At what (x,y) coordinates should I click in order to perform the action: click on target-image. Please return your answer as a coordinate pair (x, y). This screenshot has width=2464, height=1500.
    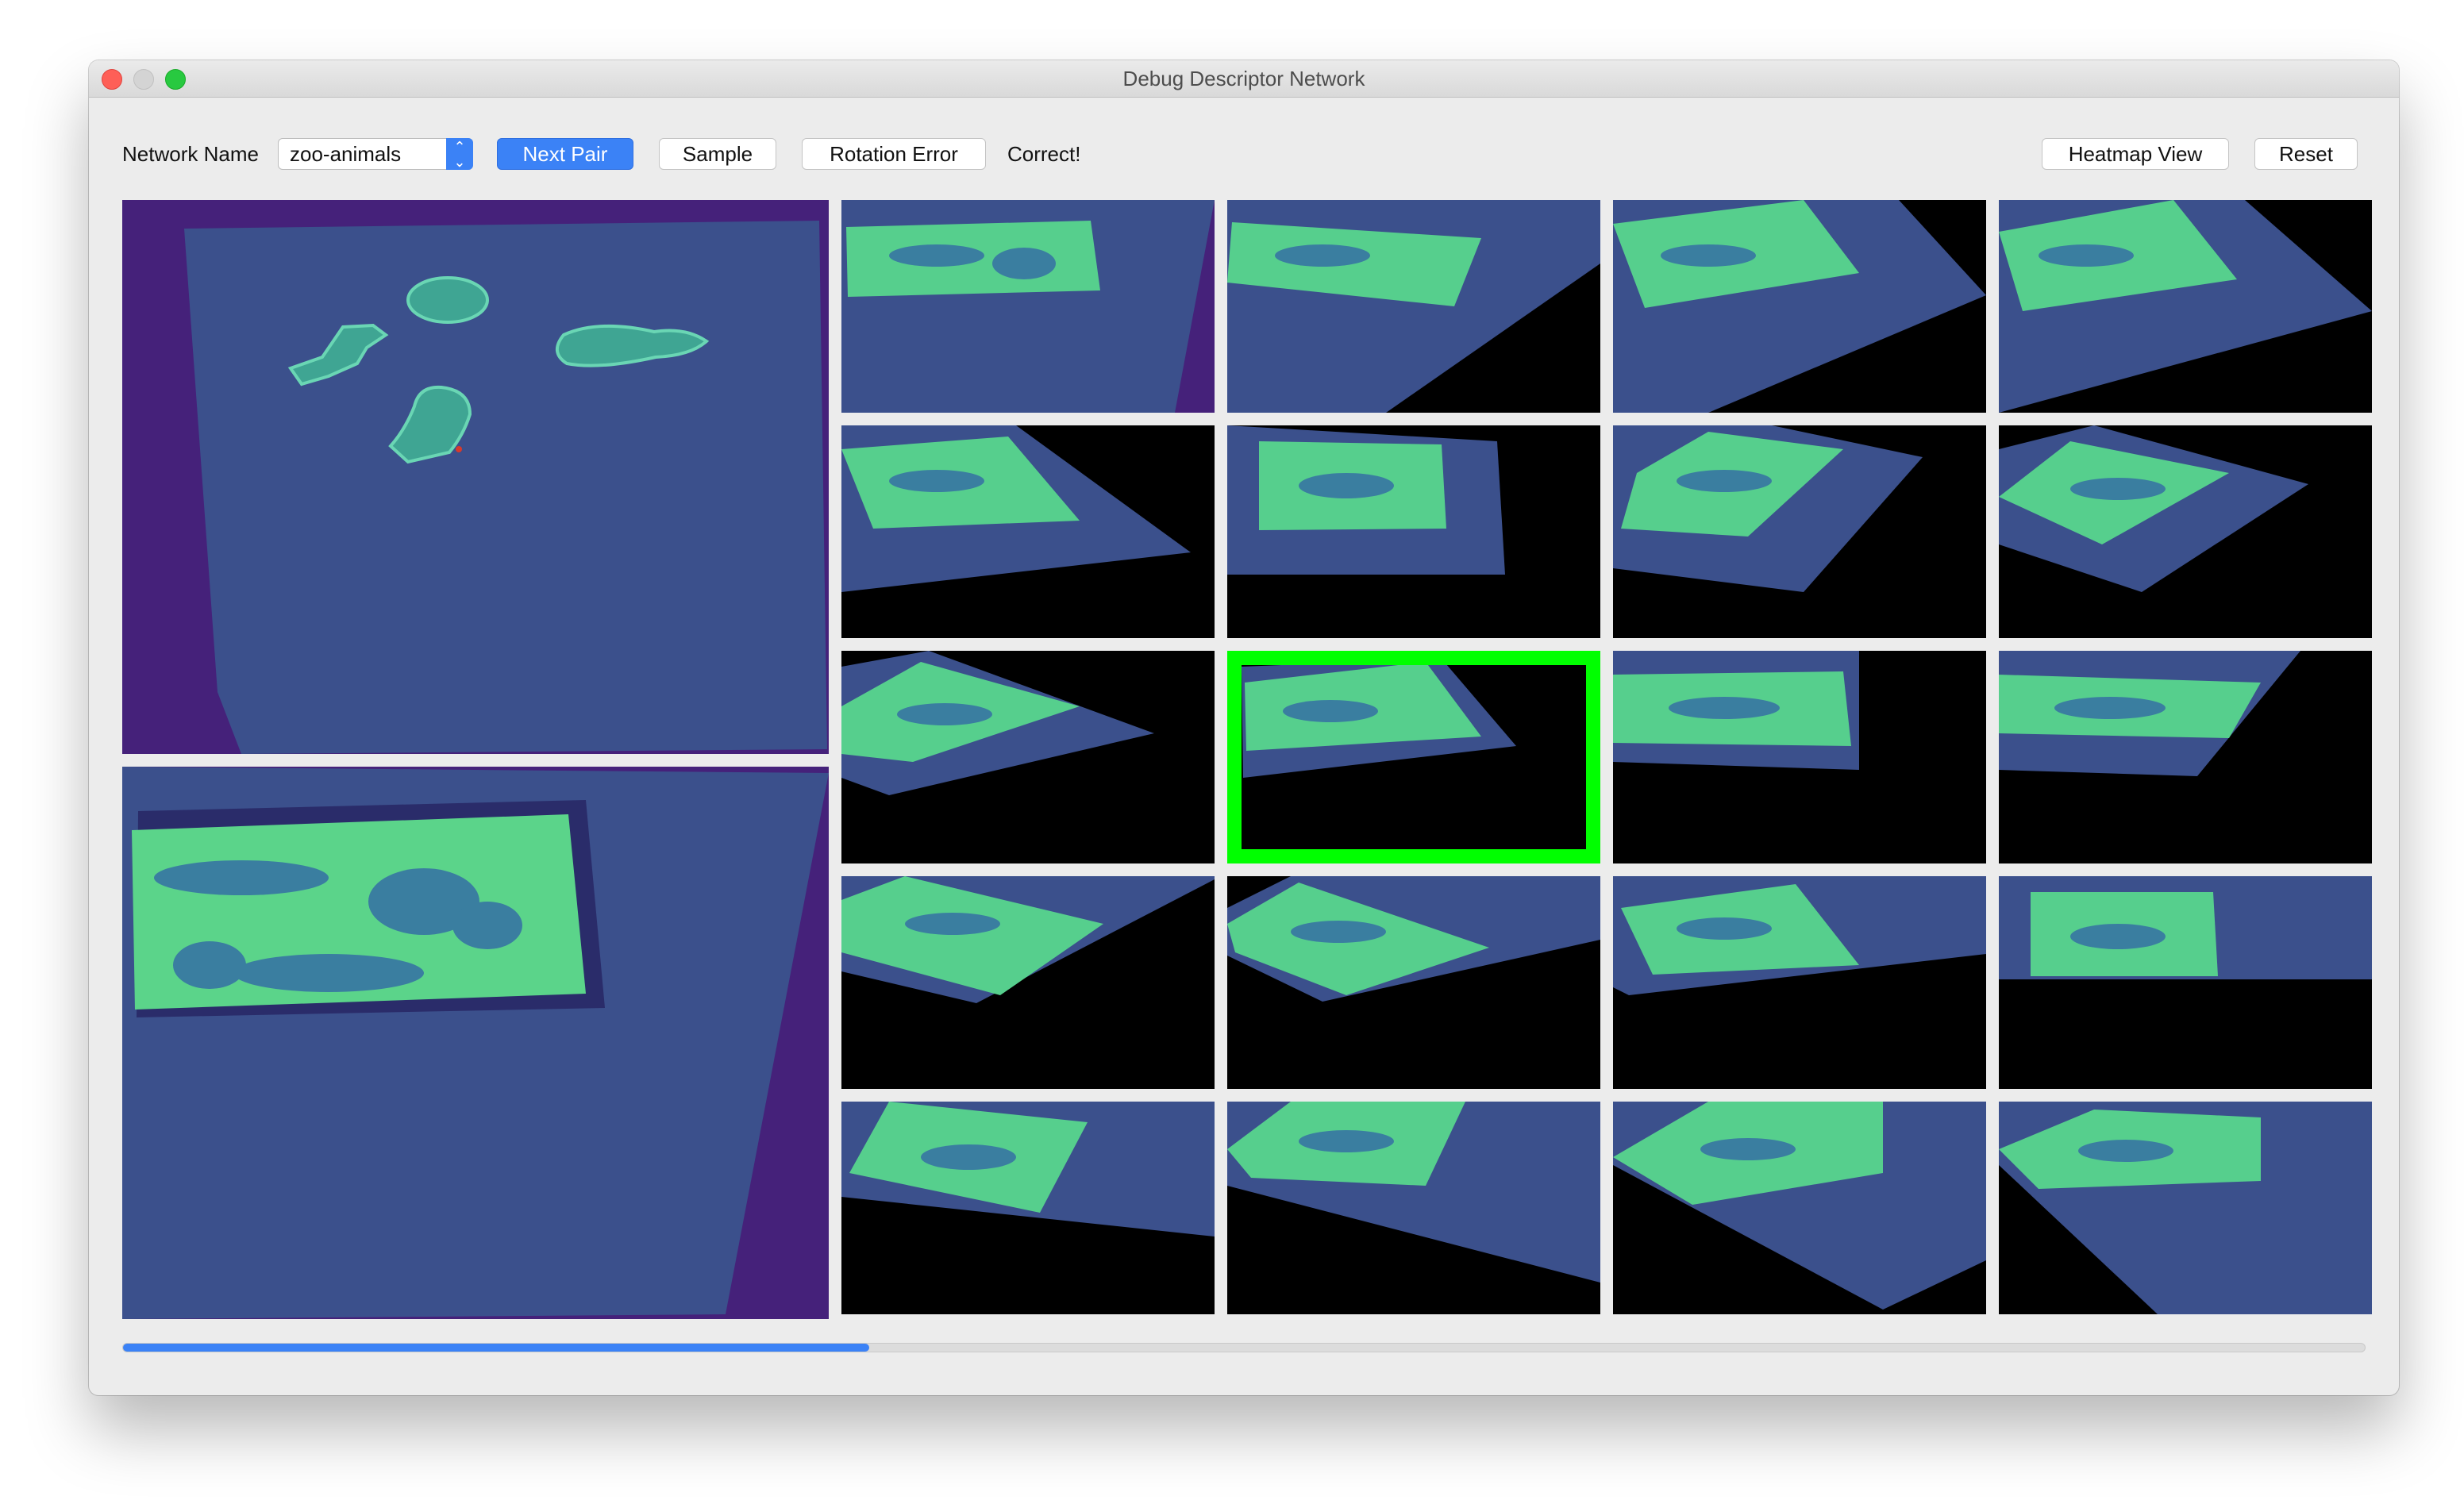
    Looking at the image, I should click on (476, 1043).